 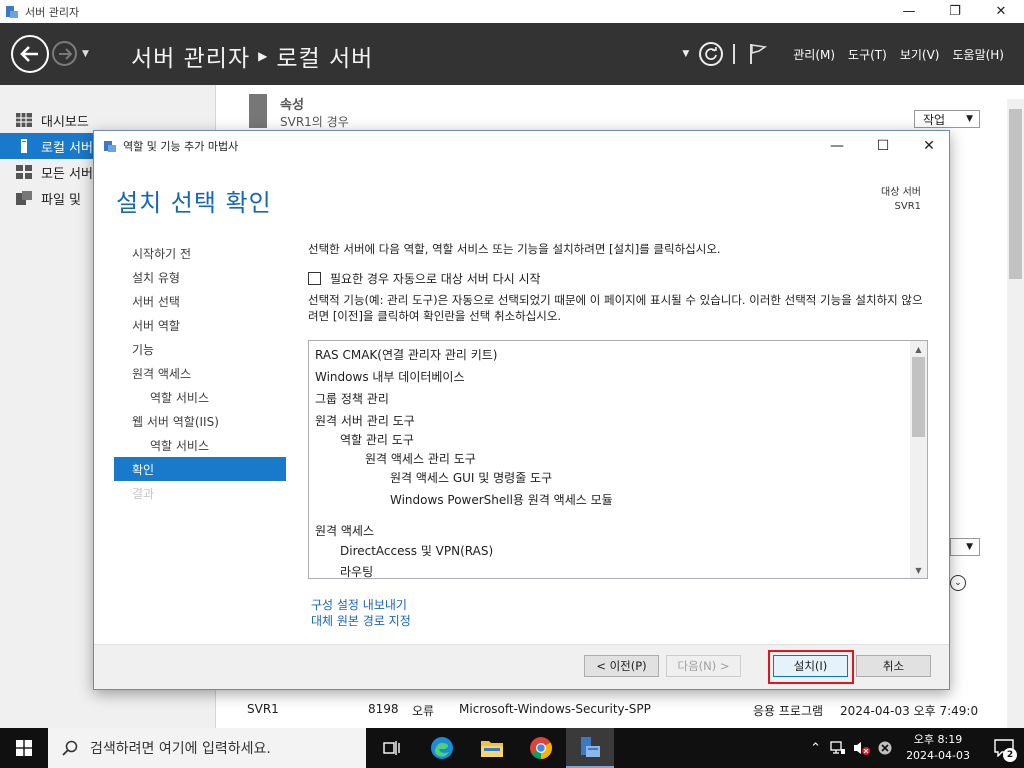 What do you see at coordinates (200, 301) in the screenshot?
I see `step-server-selection: 서버 선택` at bounding box center [200, 301].